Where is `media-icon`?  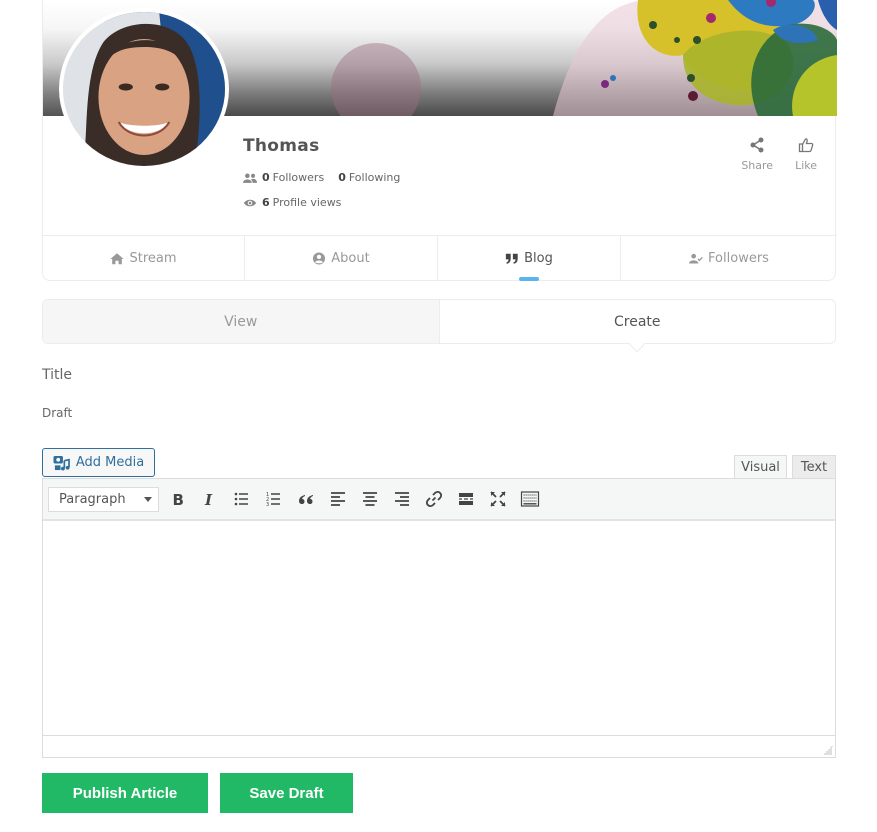 media-icon is located at coordinates (61, 463).